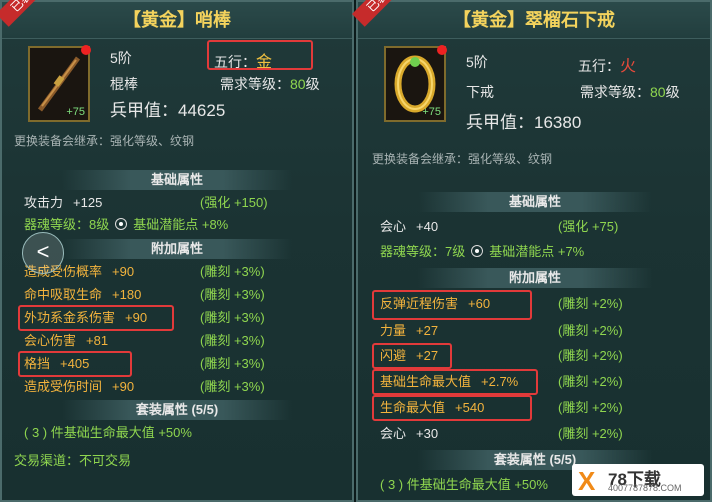 This screenshot has width=712, height=502. I want to click on highlight-element, so click(260, 55).